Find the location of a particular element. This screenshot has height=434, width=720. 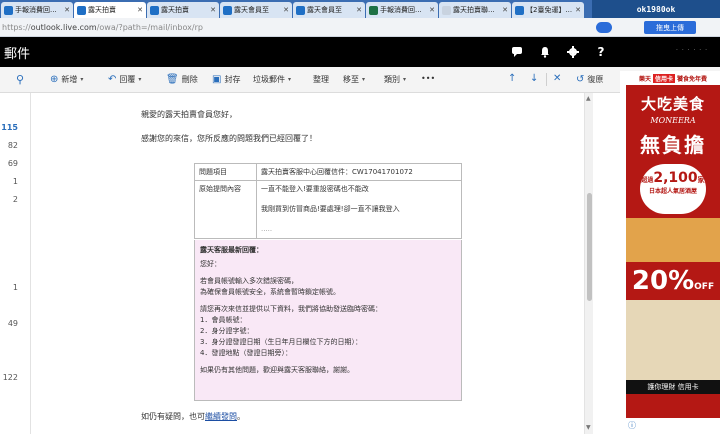

archive-button: ▣ 封存 is located at coordinates (226, 79).